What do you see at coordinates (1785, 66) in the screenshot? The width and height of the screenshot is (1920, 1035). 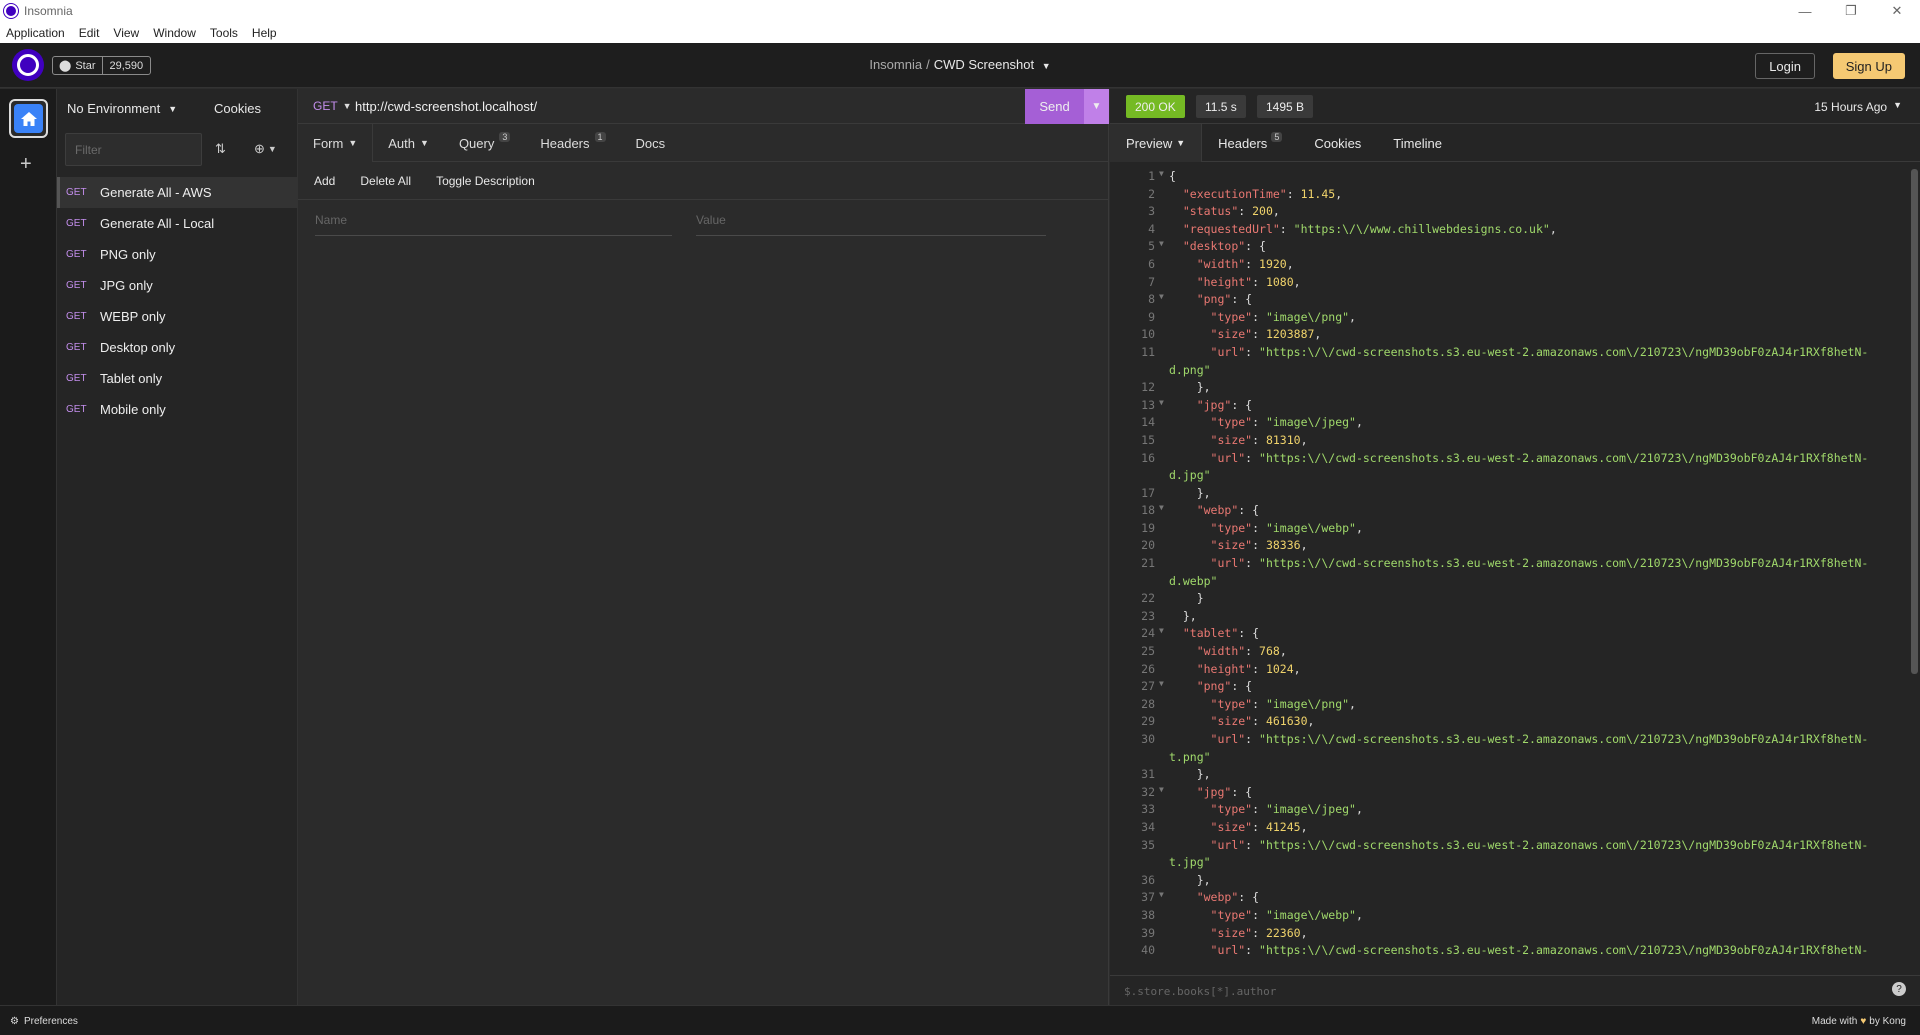 I see `login-button: Login` at bounding box center [1785, 66].